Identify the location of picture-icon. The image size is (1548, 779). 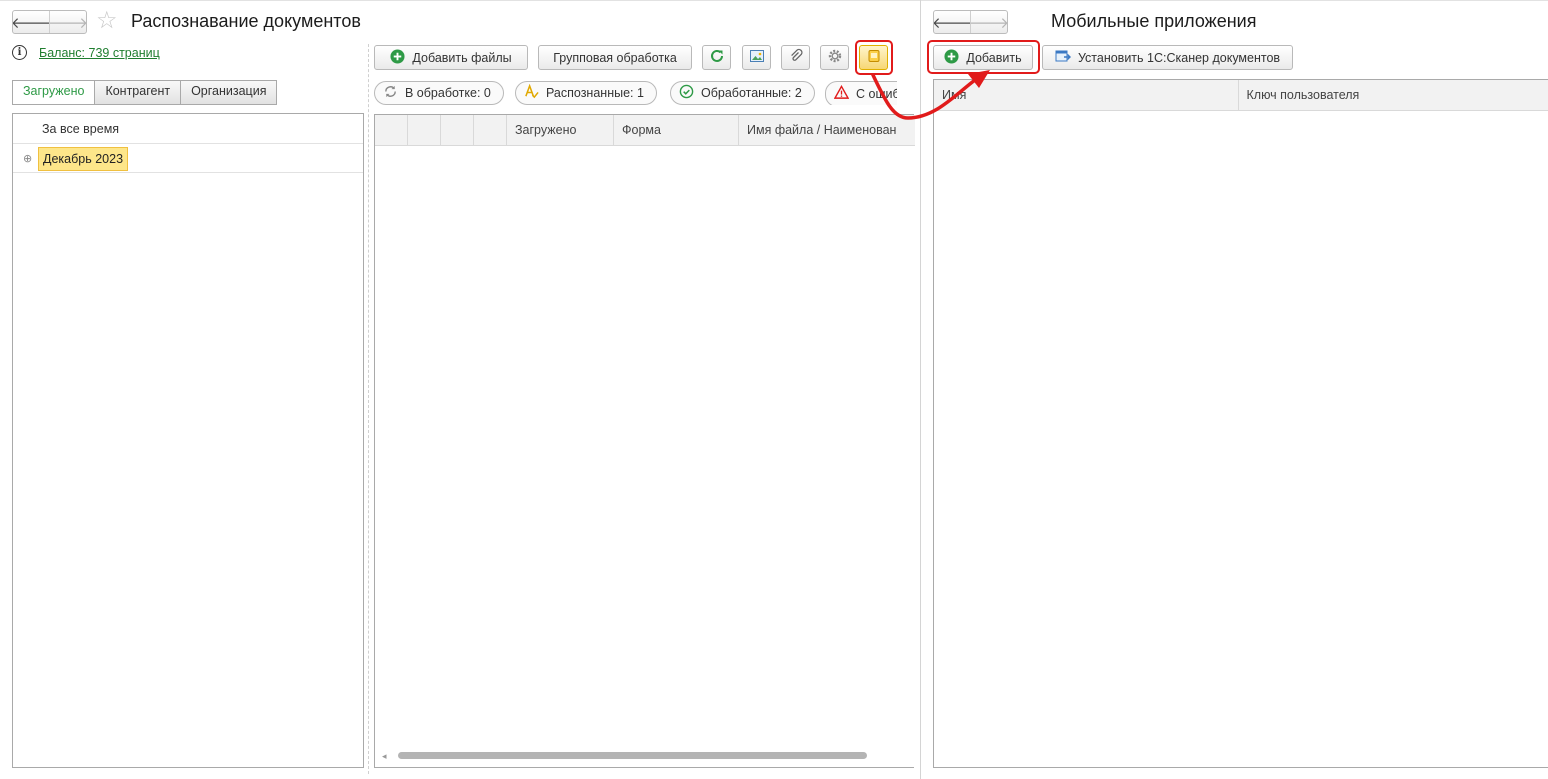
(757, 57).